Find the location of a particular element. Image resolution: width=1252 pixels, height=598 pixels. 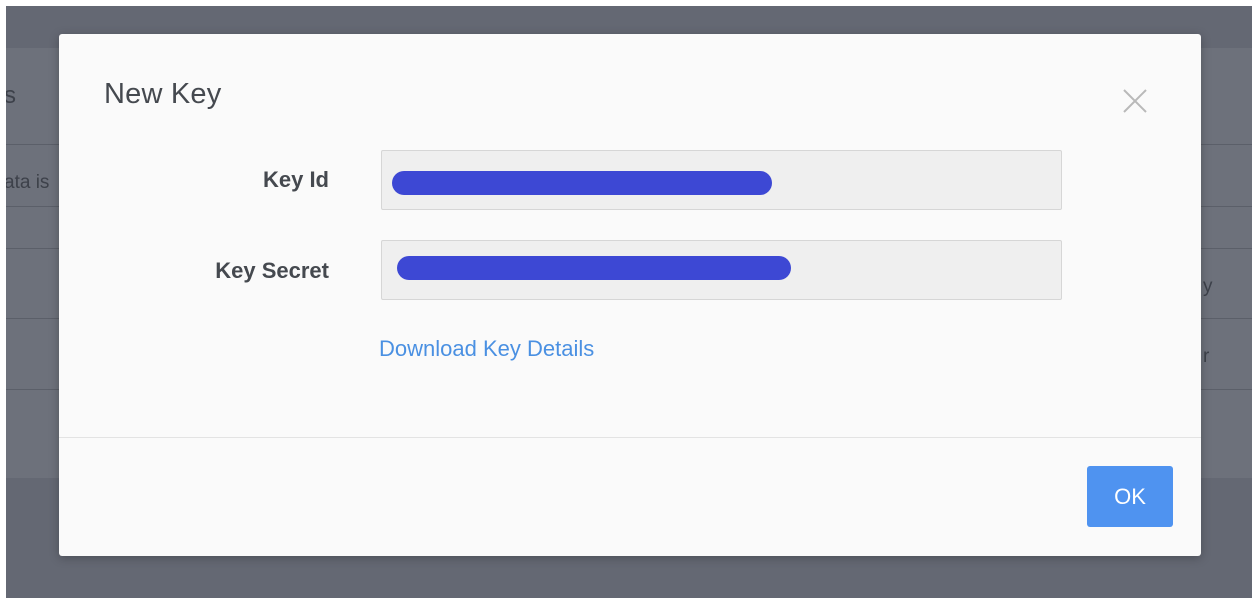

background-text: ata is is located at coordinates (28, 182).